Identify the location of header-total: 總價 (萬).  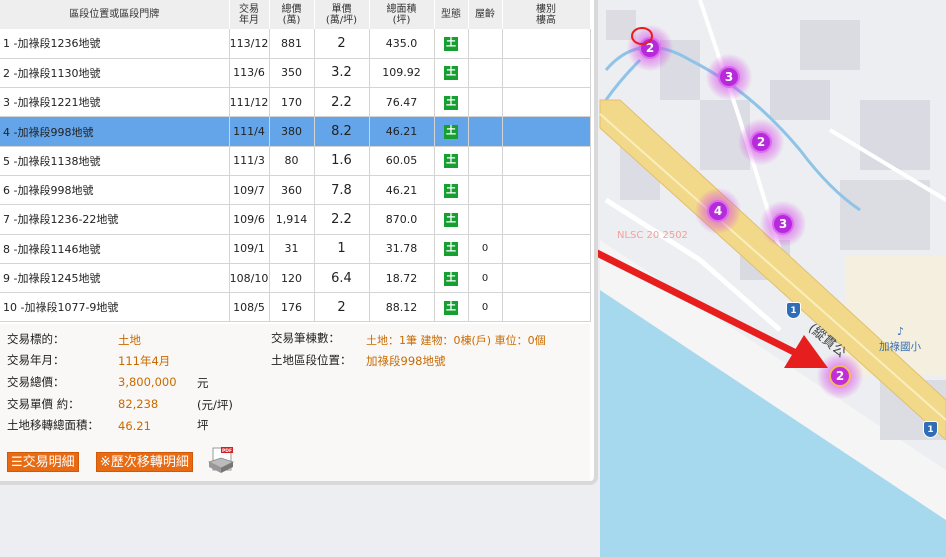
(292, 14).